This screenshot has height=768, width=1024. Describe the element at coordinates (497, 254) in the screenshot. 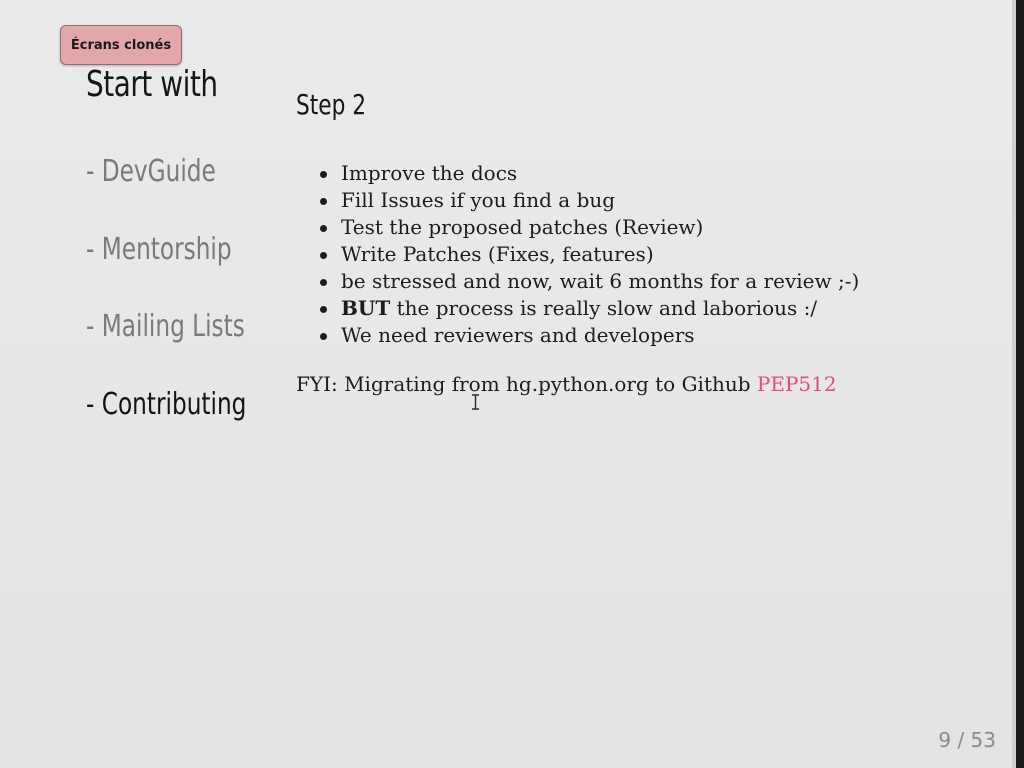

I see `list-item-text: Write Patches (Fixes, features)` at that location.